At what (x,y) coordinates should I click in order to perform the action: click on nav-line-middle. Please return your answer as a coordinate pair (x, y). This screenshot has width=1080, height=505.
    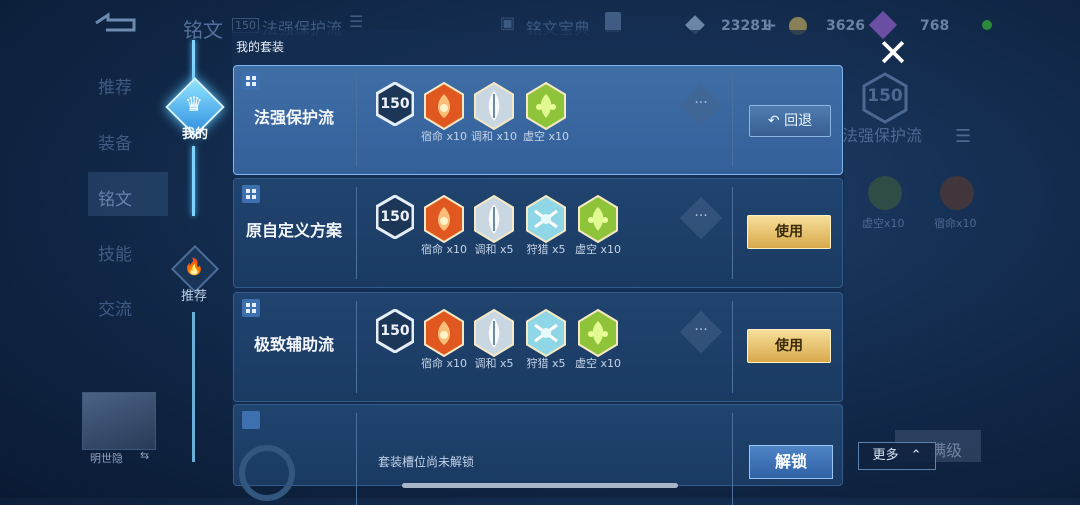
    Looking at the image, I should click on (193, 181).